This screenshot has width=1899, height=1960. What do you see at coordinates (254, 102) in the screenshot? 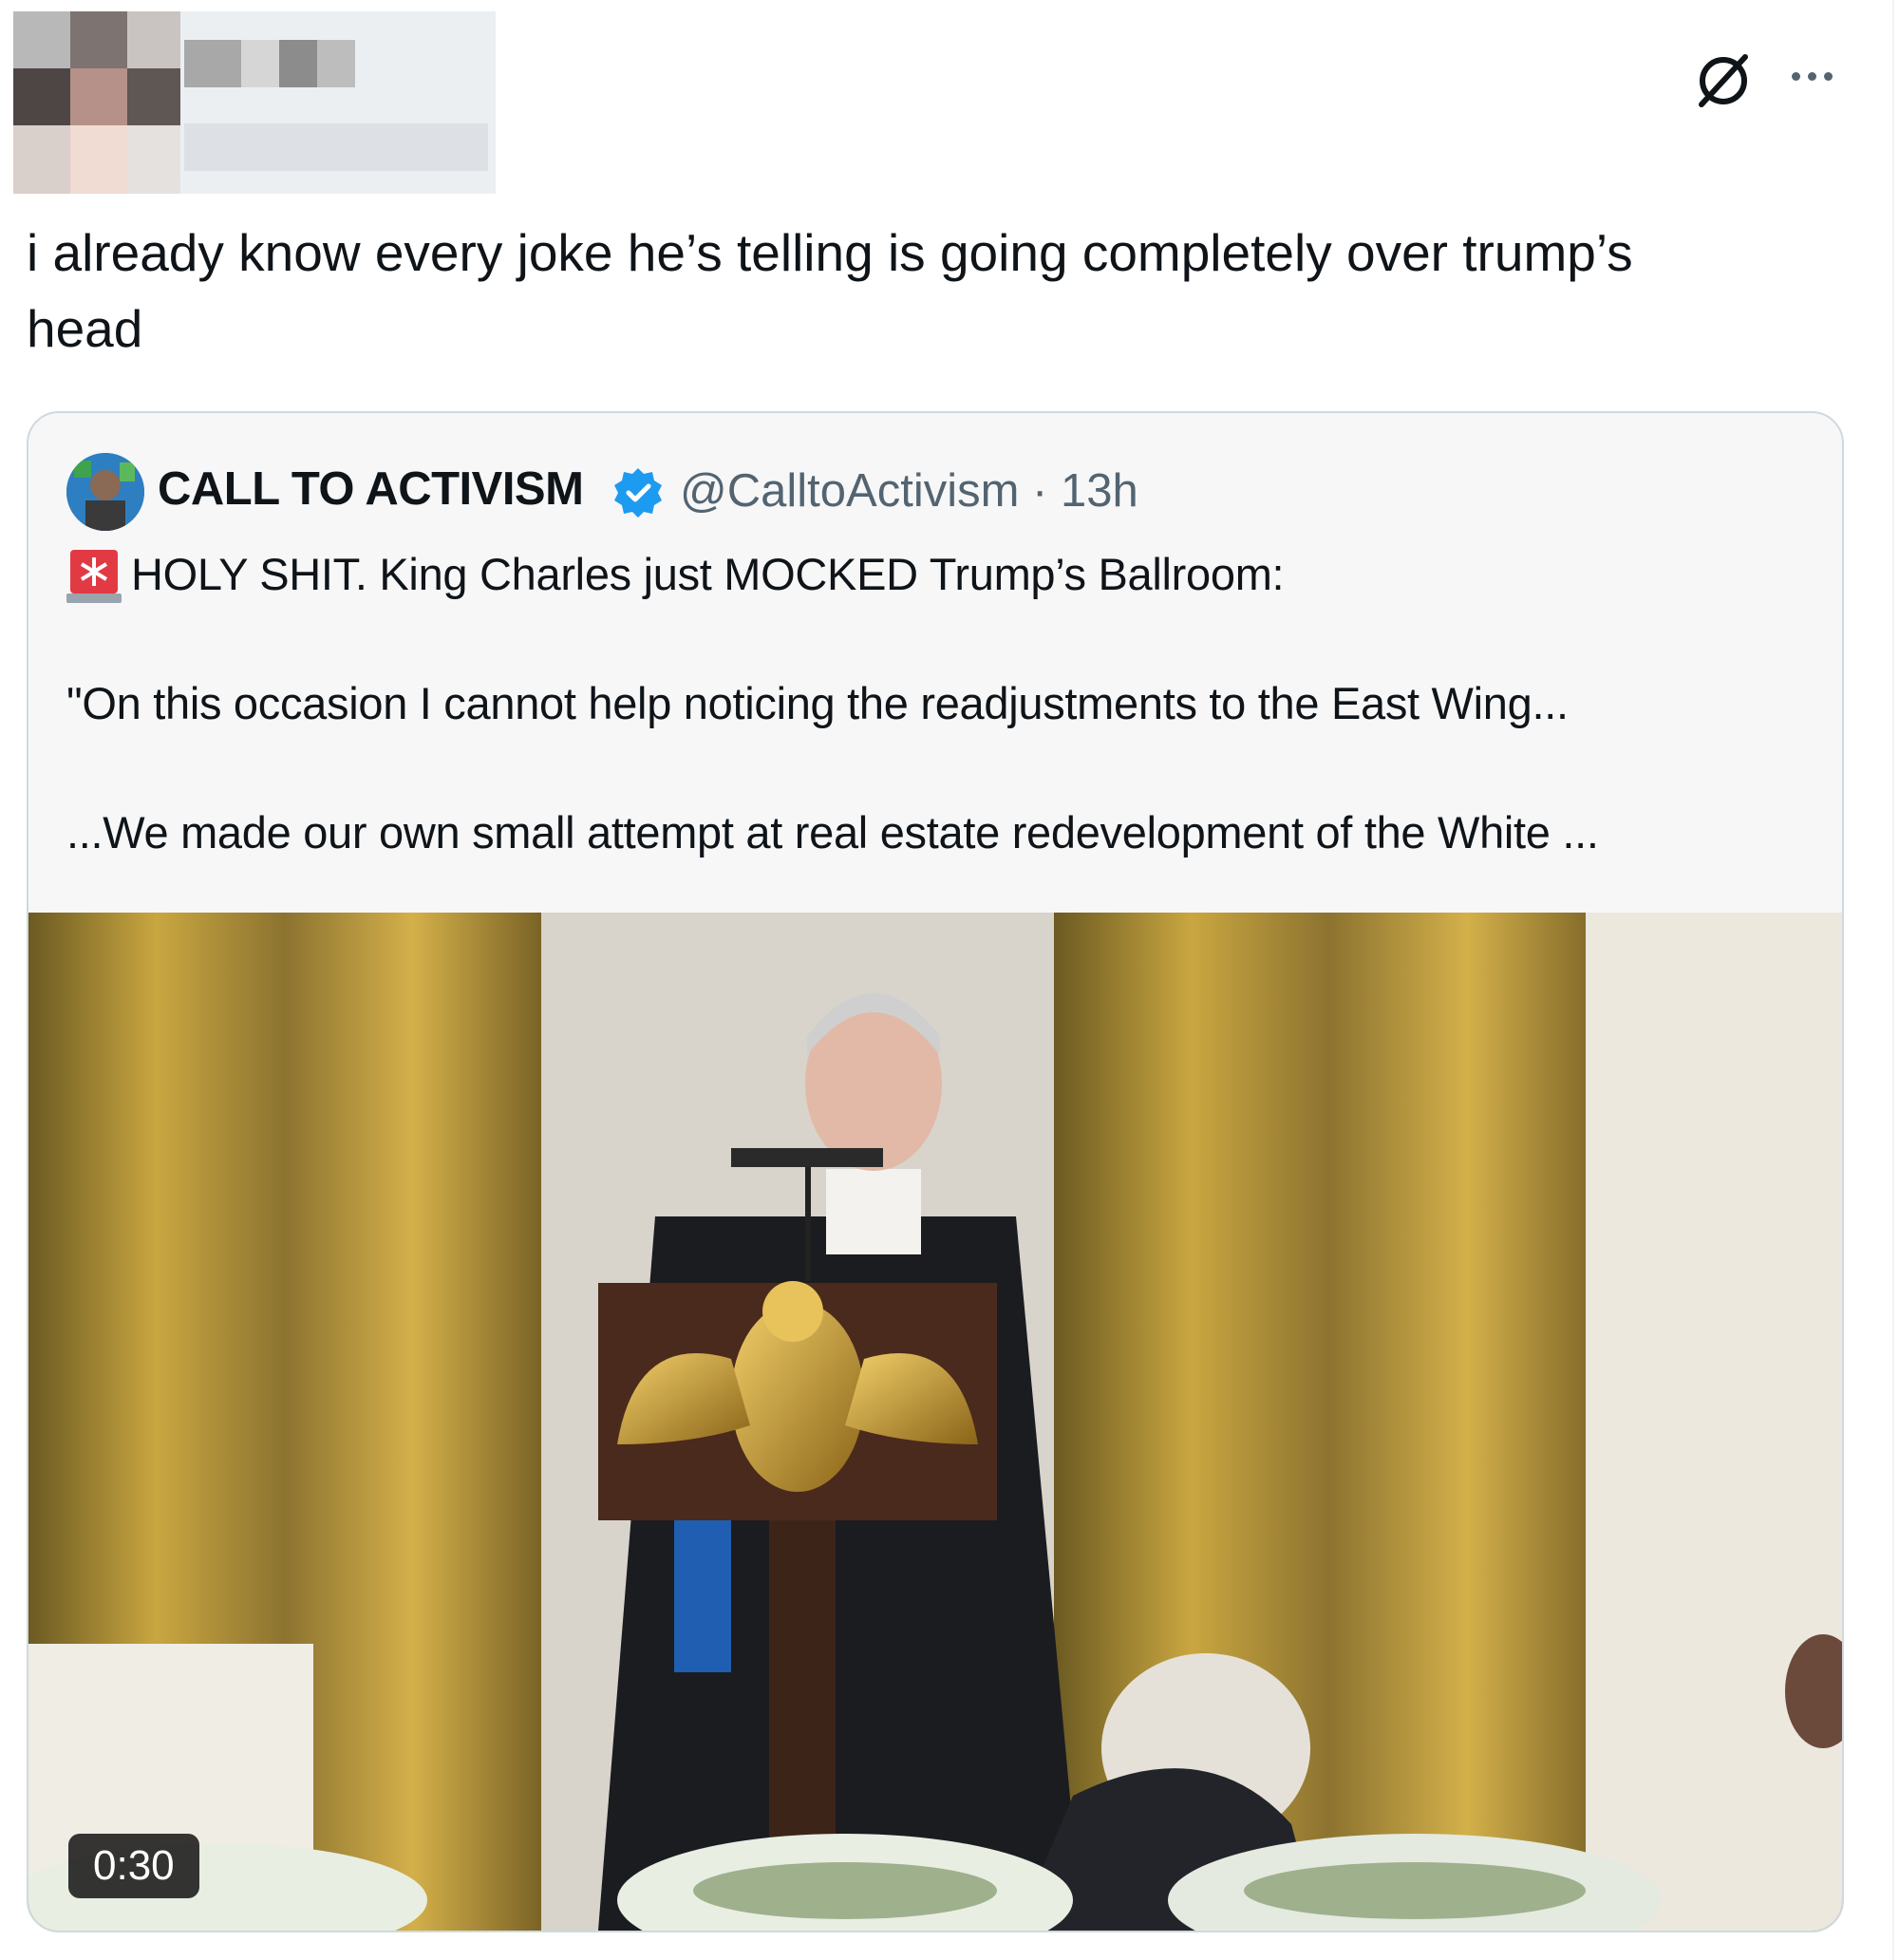
I see `author-header-blurred` at bounding box center [254, 102].